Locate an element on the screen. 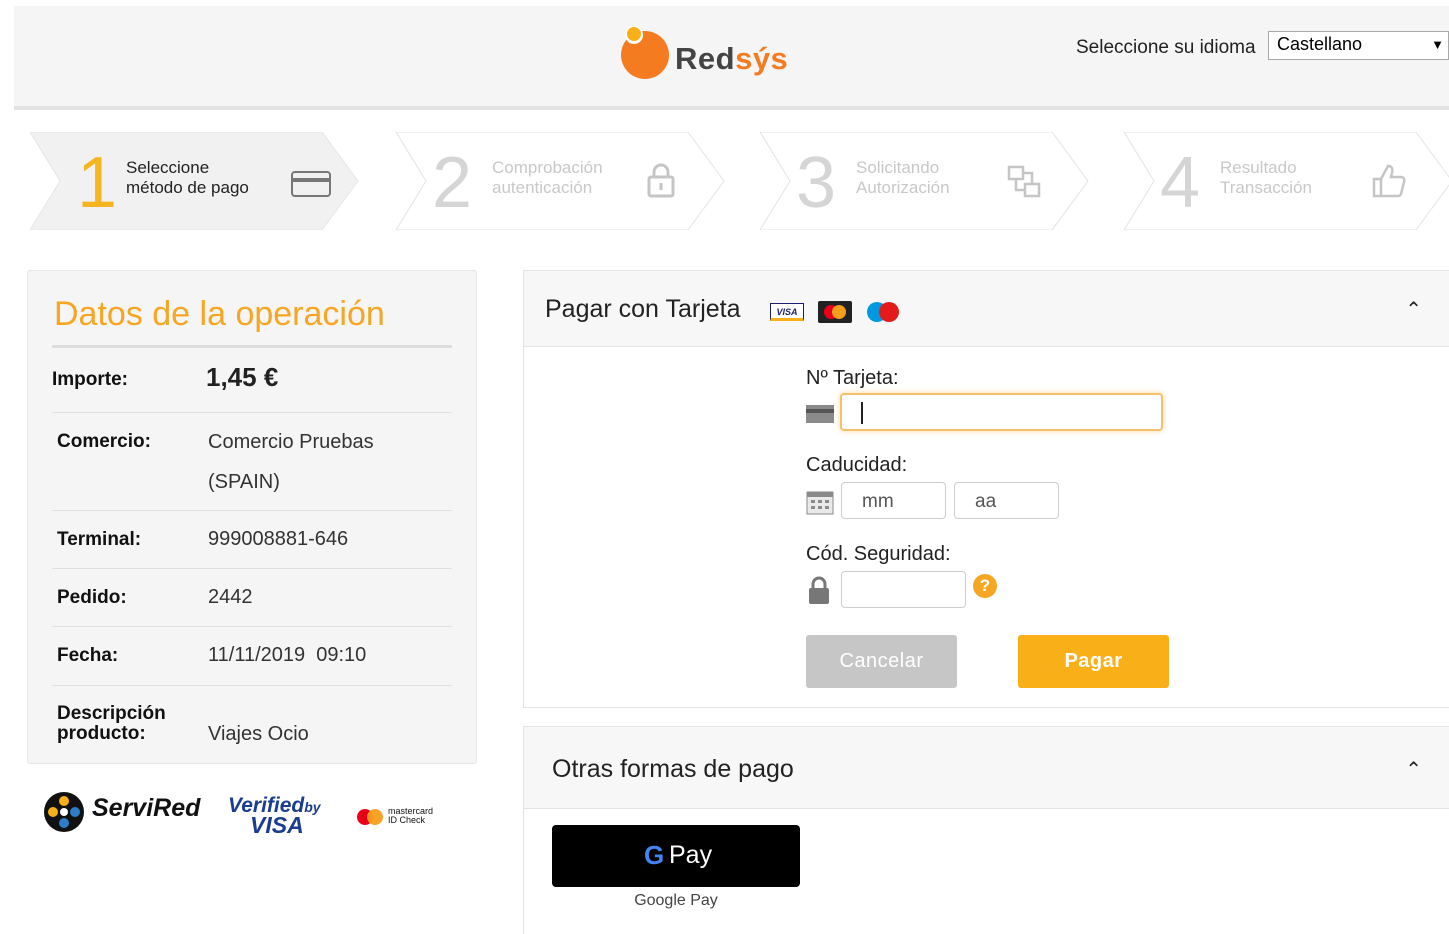  step-3: 3 Solicitando Autorización is located at coordinates (925, 181).